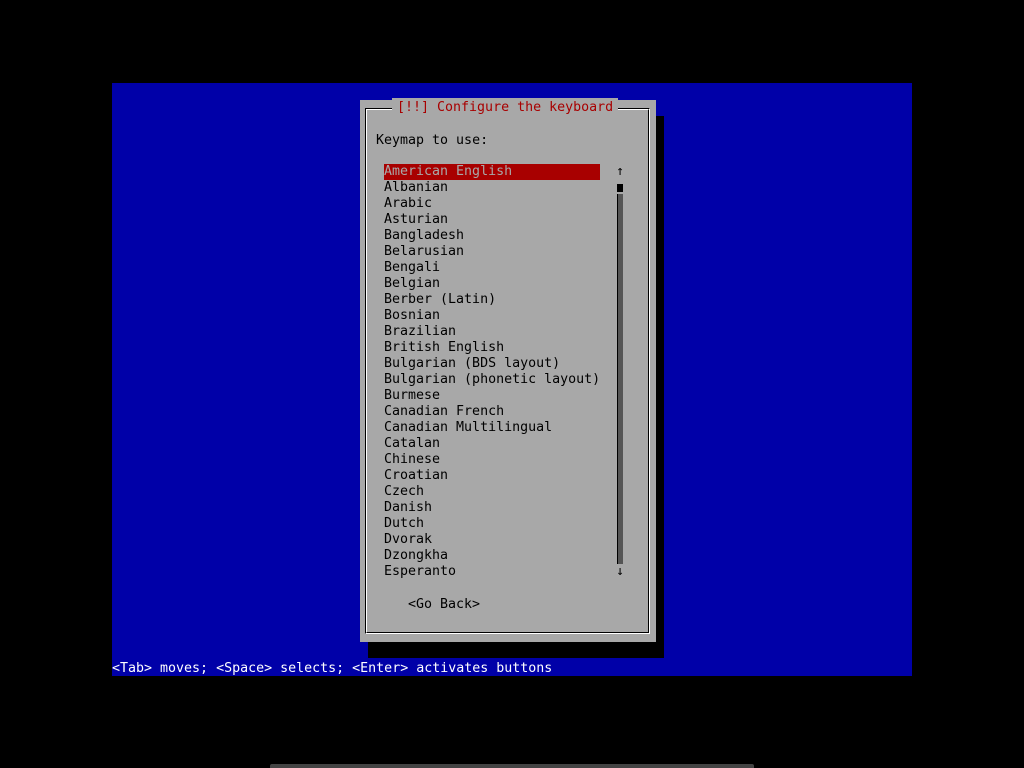 The image size is (1024, 768). What do you see at coordinates (492, 236) in the screenshot?
I see `keymap-option: Bangladesh` at bounding box center [492, 236].